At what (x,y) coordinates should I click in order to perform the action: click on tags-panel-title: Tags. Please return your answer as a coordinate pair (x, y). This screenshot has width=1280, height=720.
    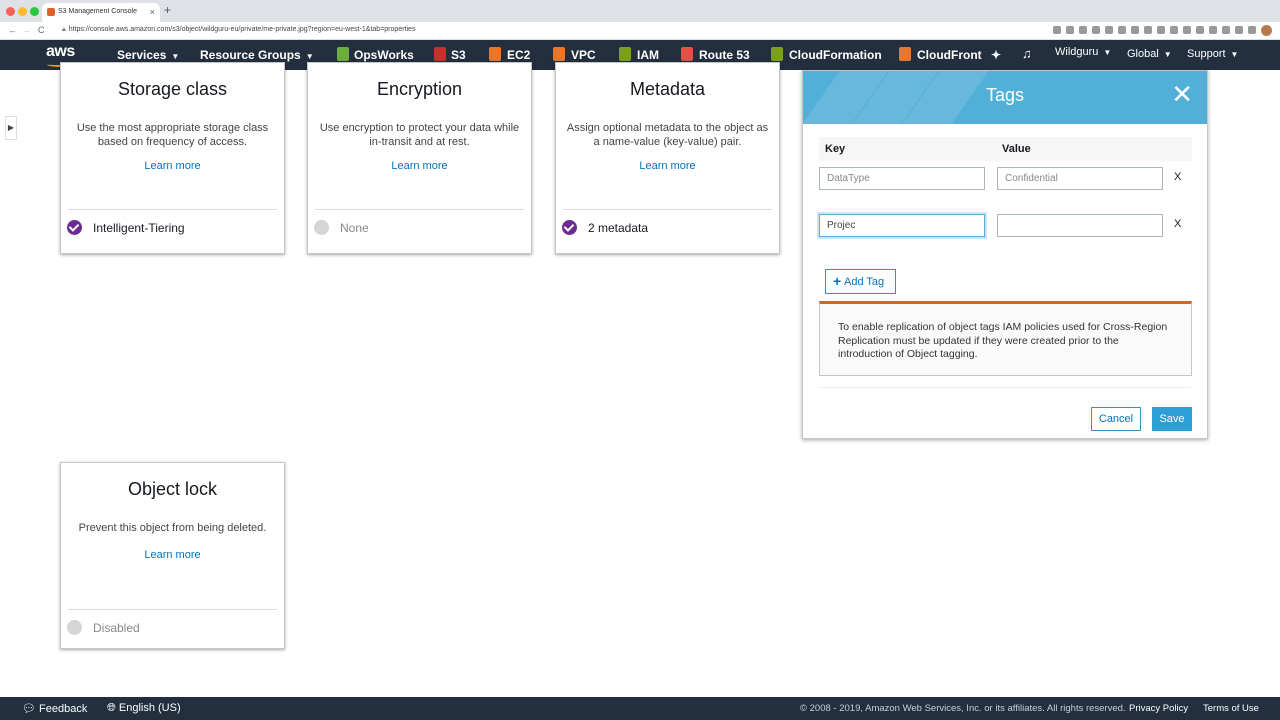
    Looking at the image, I should click on (1005, 95).